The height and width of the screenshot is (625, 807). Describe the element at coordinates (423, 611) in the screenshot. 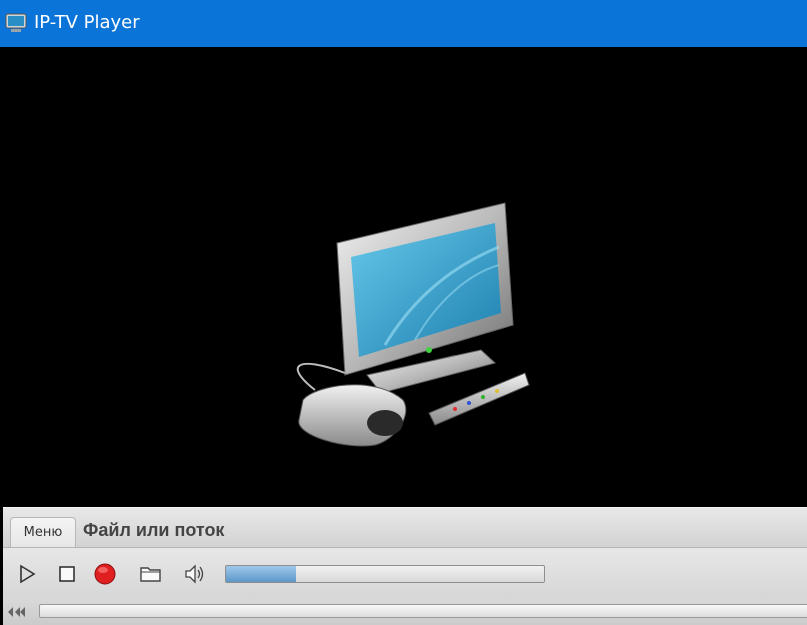

I see `seek-slider` at that location.